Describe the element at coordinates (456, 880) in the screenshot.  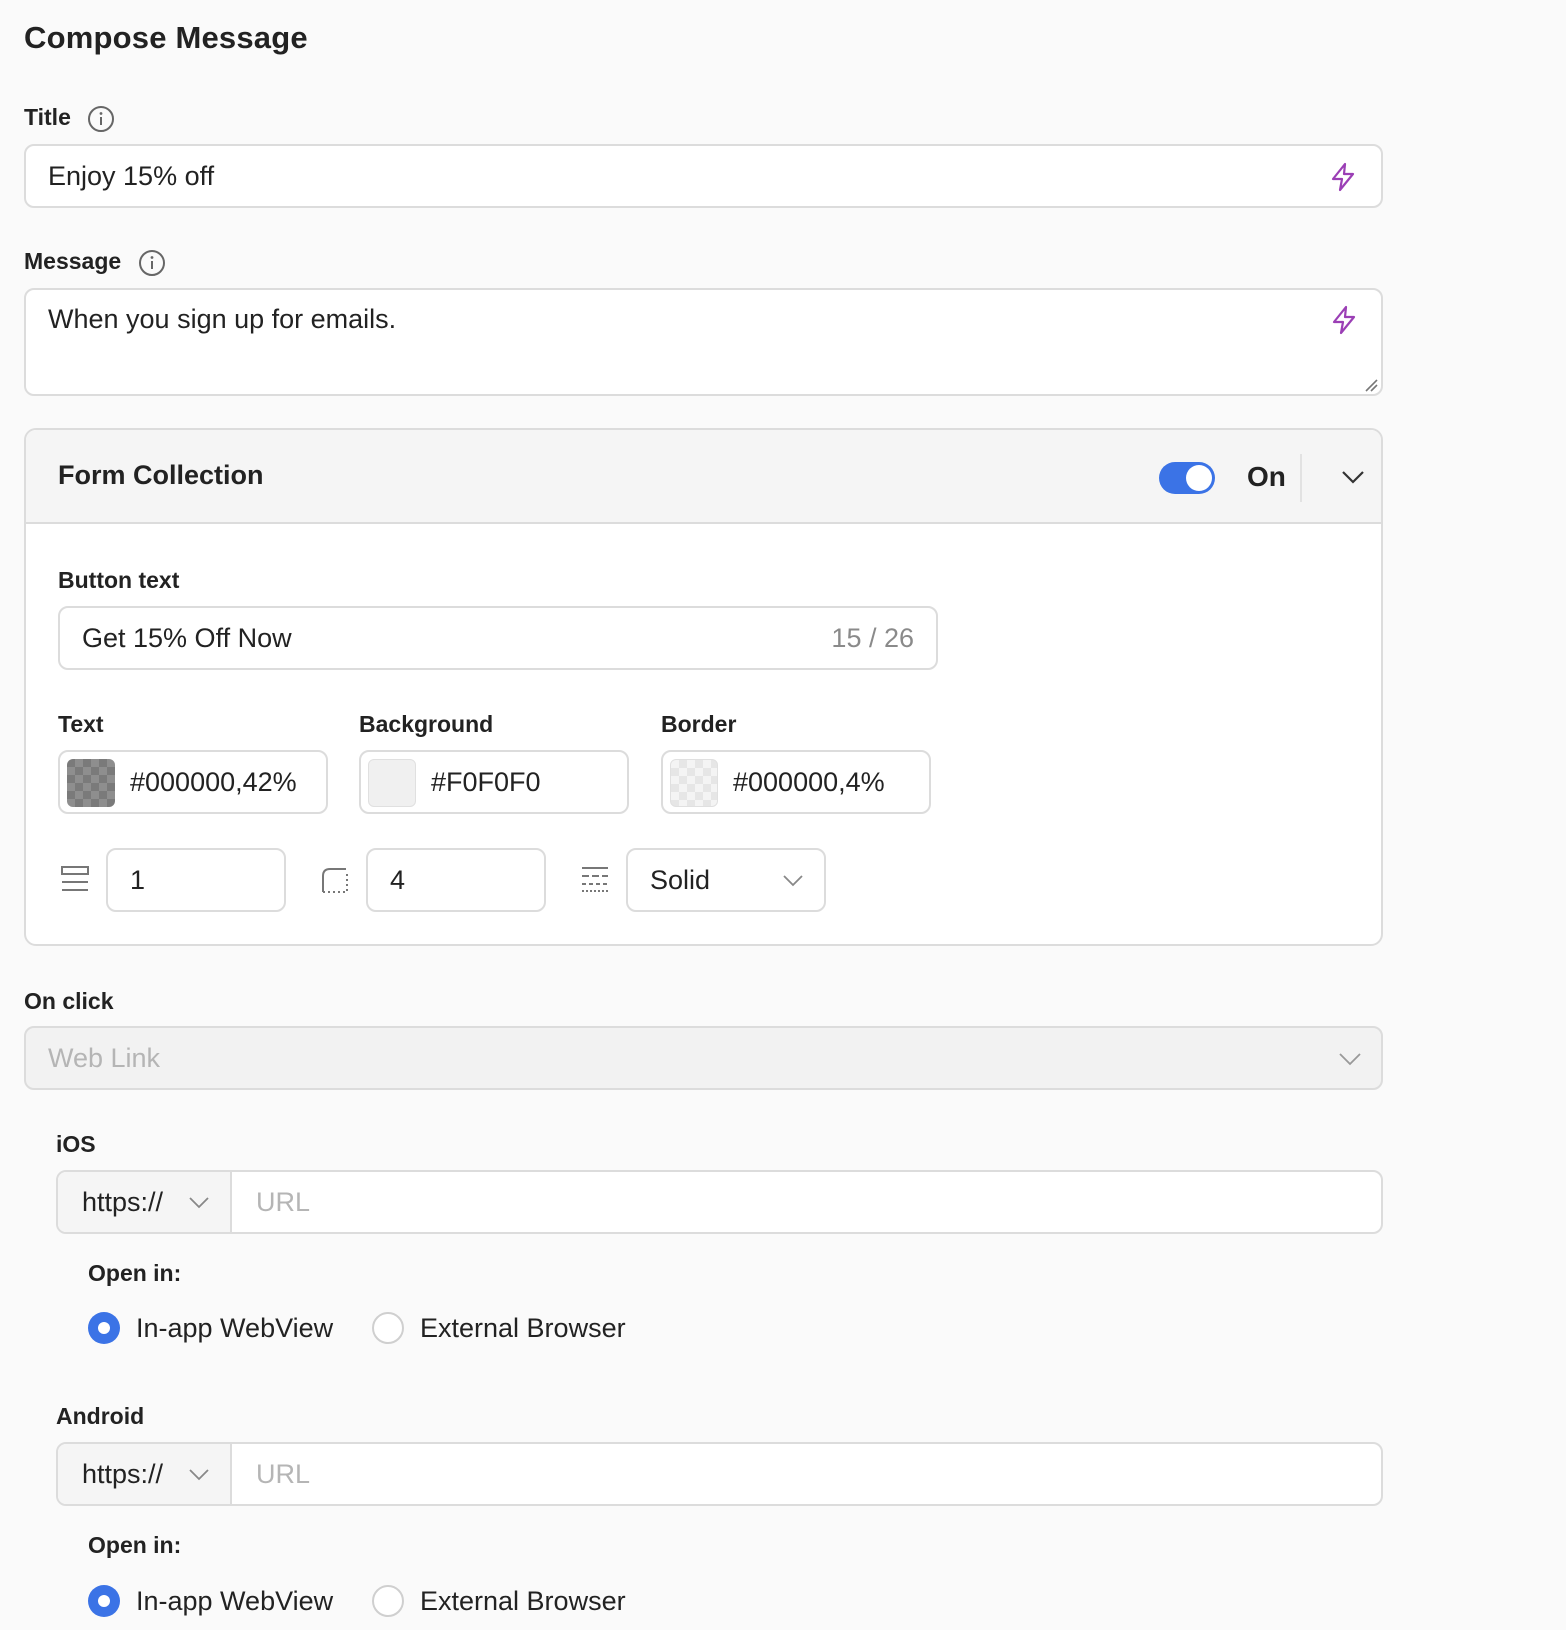
I see `border-radius-input: 4` at that location.